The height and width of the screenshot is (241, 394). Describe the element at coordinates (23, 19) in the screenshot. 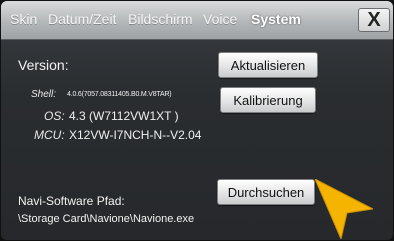

I see `tab-skin: Skin` at that location.